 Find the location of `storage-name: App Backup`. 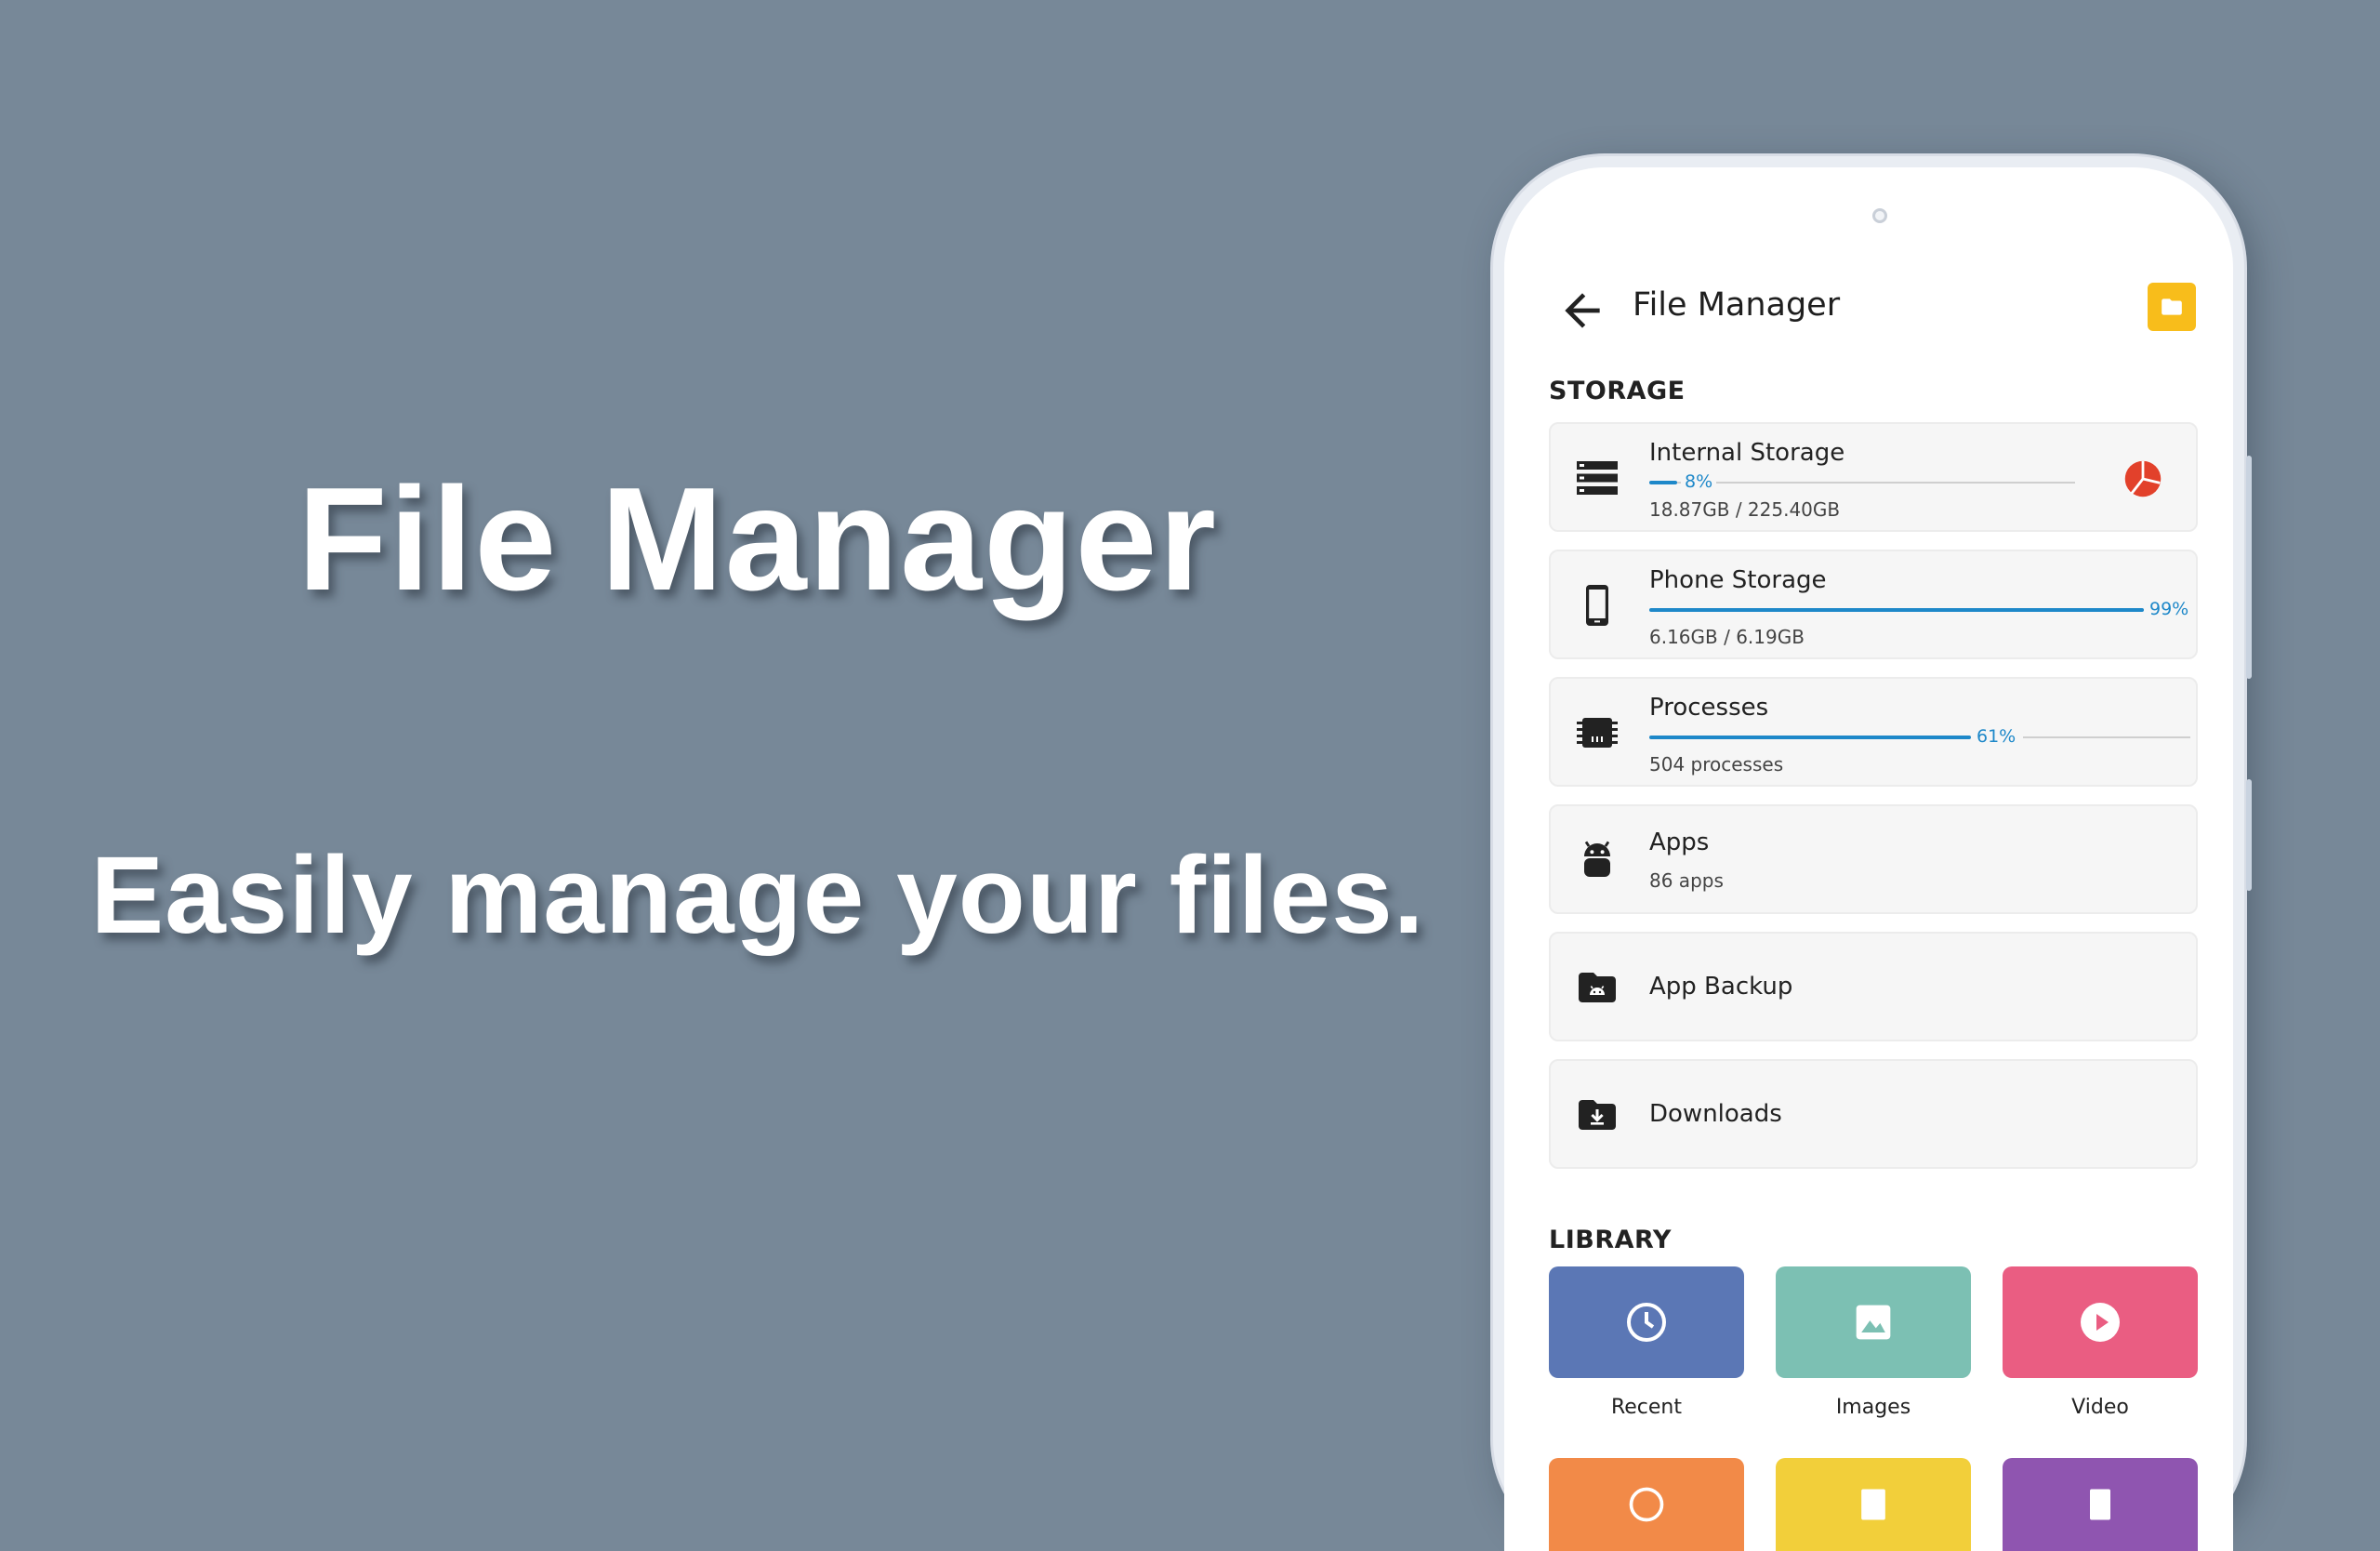

storage-name: App Backup is located at coordinates (1721, 987).